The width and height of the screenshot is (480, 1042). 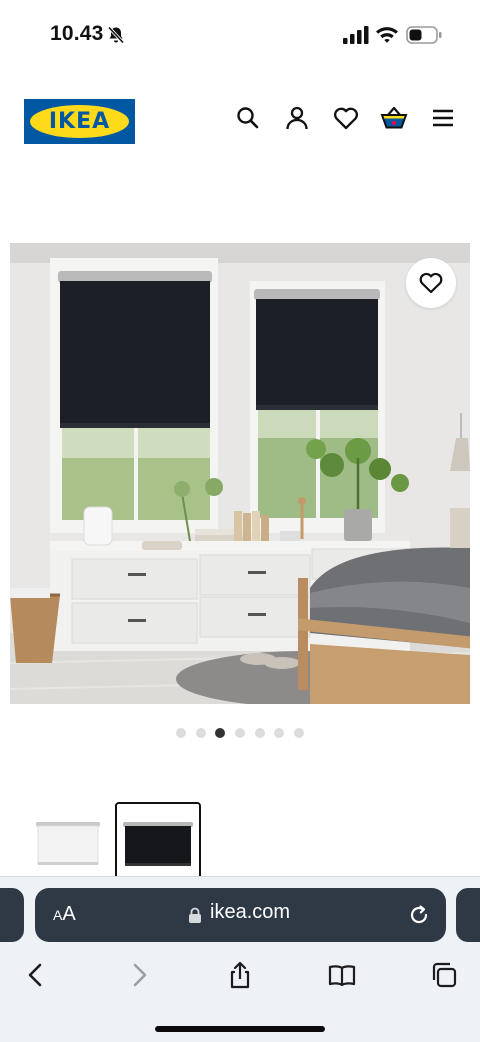 What do you see at coordinates (356, 35) in the screenshot?
I see `cellular-signal-icon` at bounding box center [356, 35].